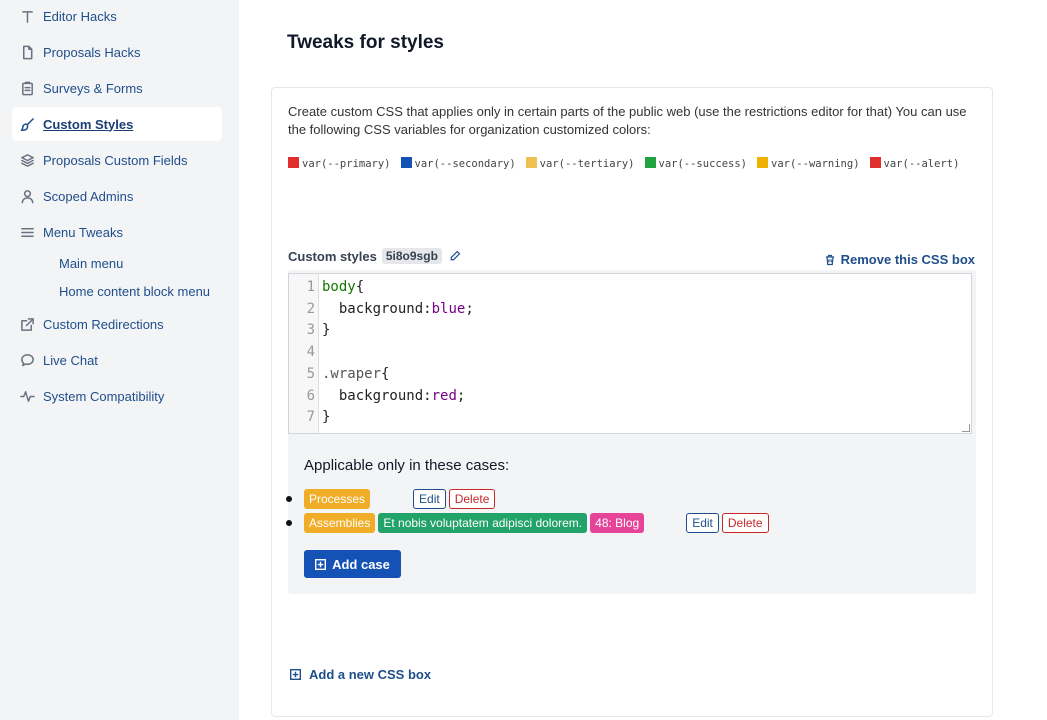  Describe the element at coordinates (134, 291) in the screenshot. I see `sidebar-subitem-home-content-block-menu: Home content block menu` at that location.